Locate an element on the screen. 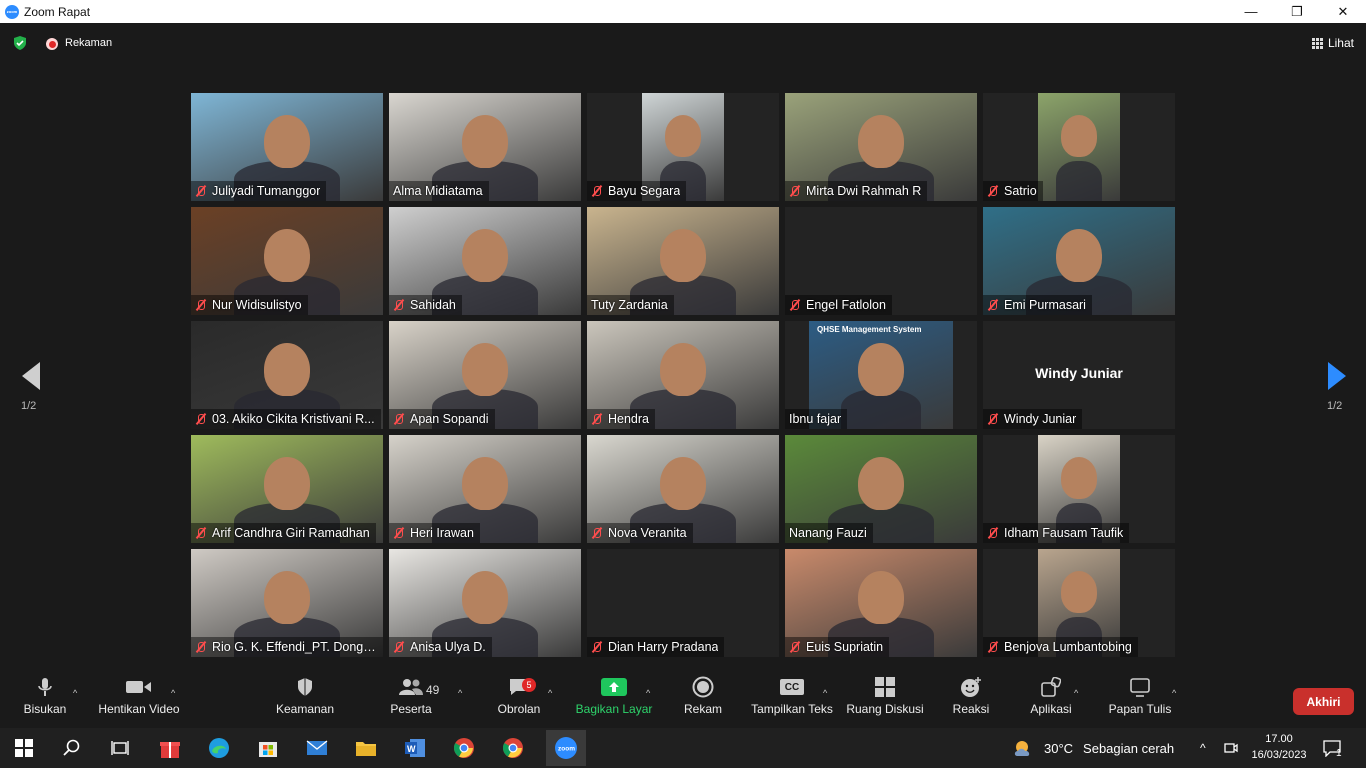  participant-tile: Alma Midiatama is located at coordinates (485, 147).